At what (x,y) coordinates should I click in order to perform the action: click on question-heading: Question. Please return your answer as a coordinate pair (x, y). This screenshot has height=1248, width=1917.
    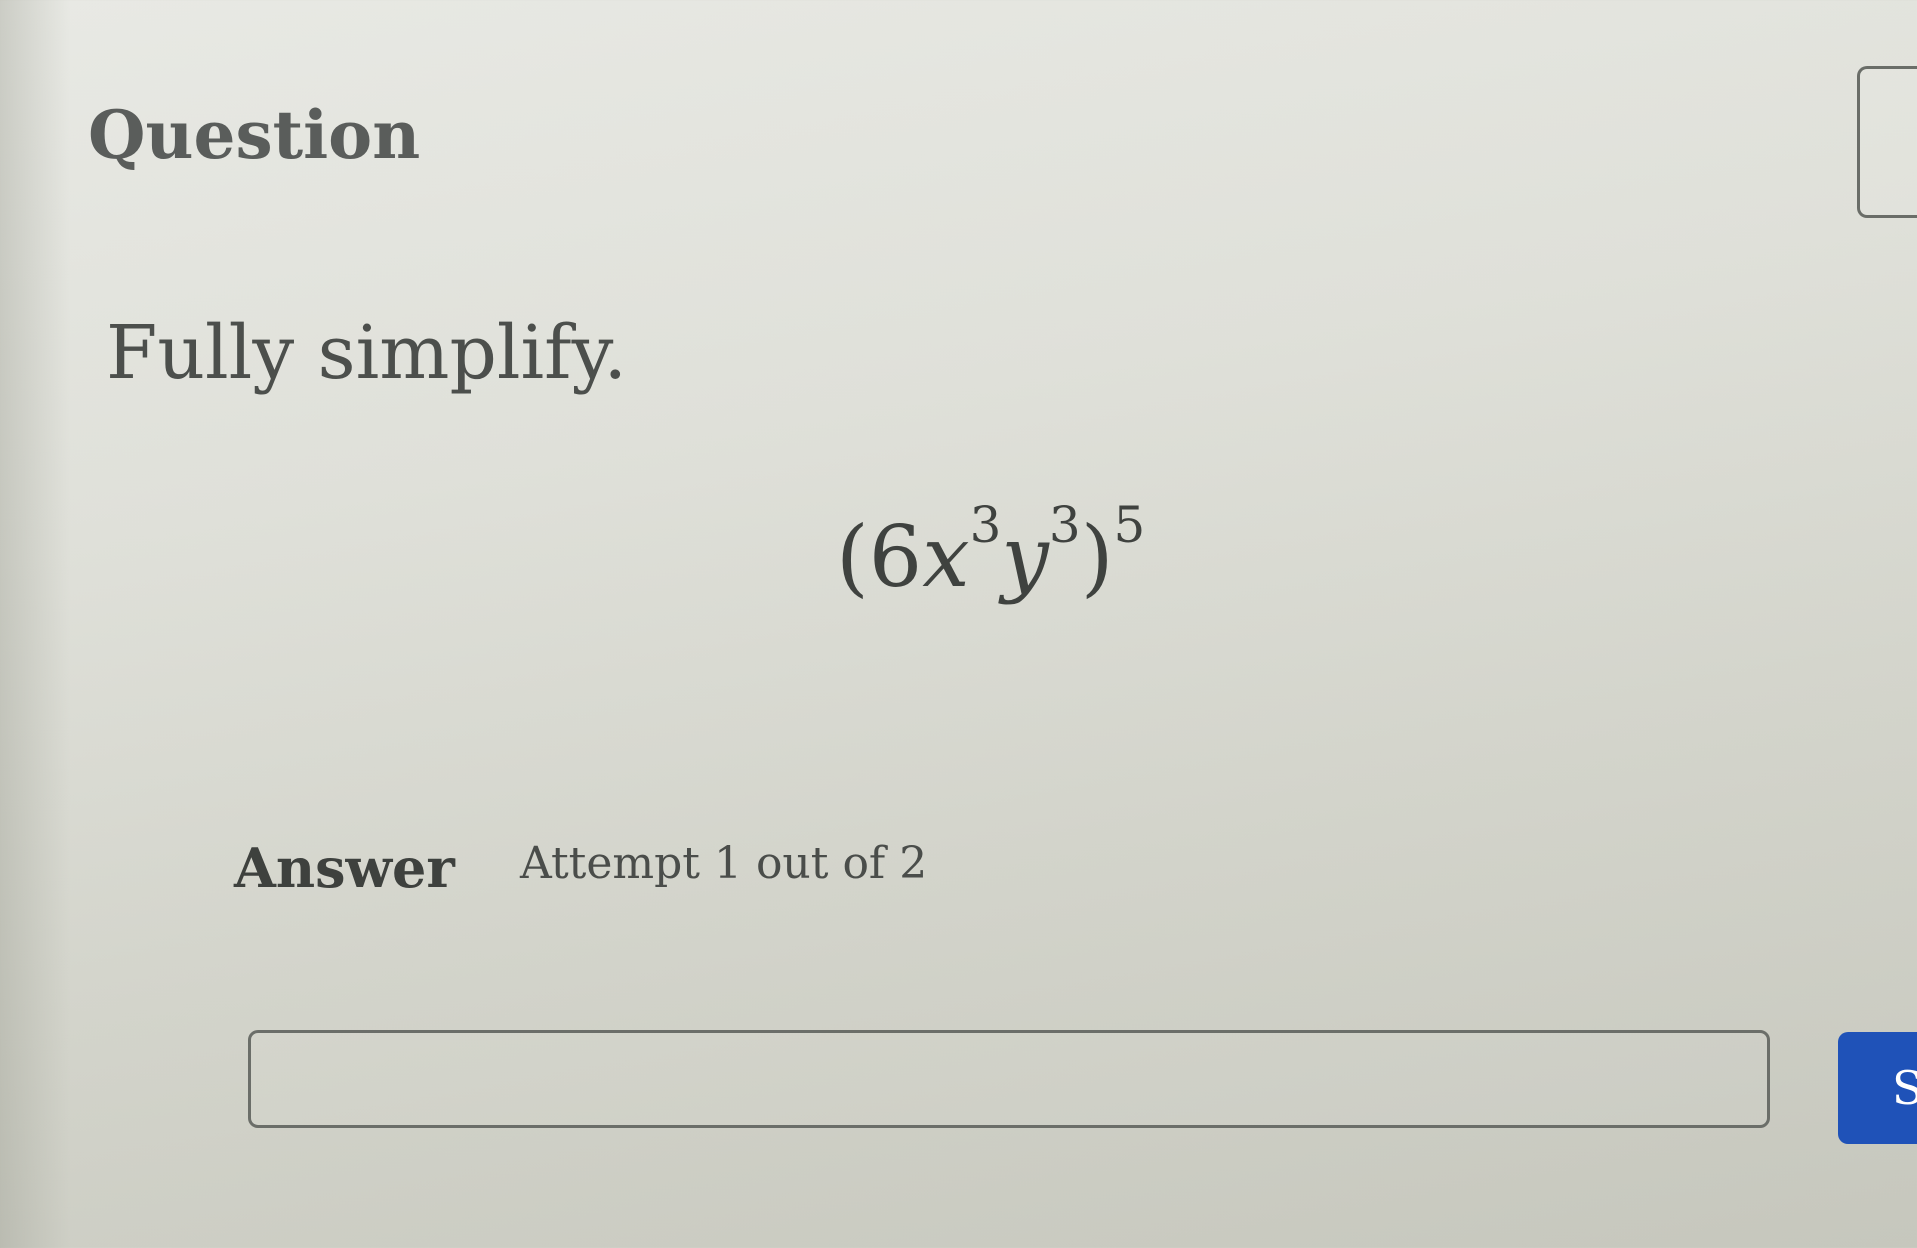
    Looking at the image, I should click on (254, 135).